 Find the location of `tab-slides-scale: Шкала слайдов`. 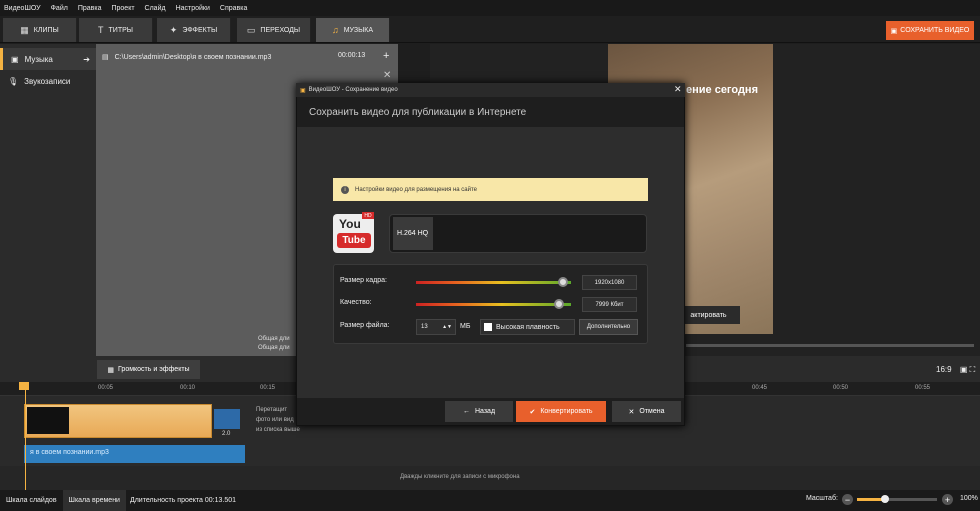

tab-slides-scale: Шкала слайдов is located at coordinates (31, 500).